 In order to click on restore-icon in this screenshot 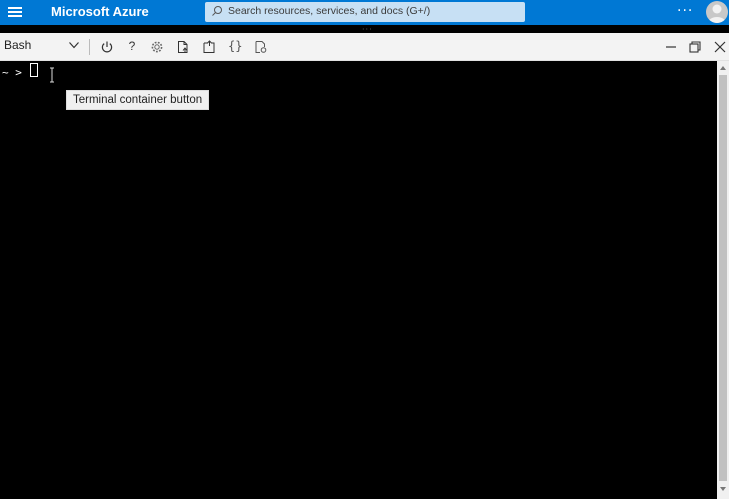, I will do `click(695, 47)`.